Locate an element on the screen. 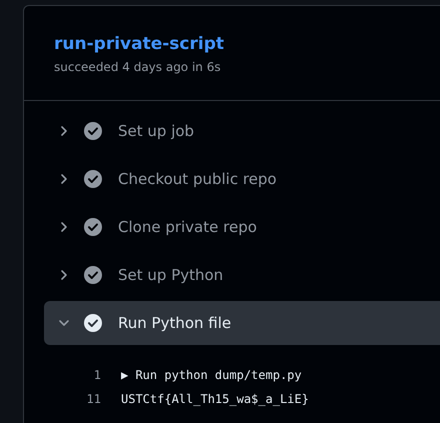  line-number: 1 is located at coordinates (96, 375).